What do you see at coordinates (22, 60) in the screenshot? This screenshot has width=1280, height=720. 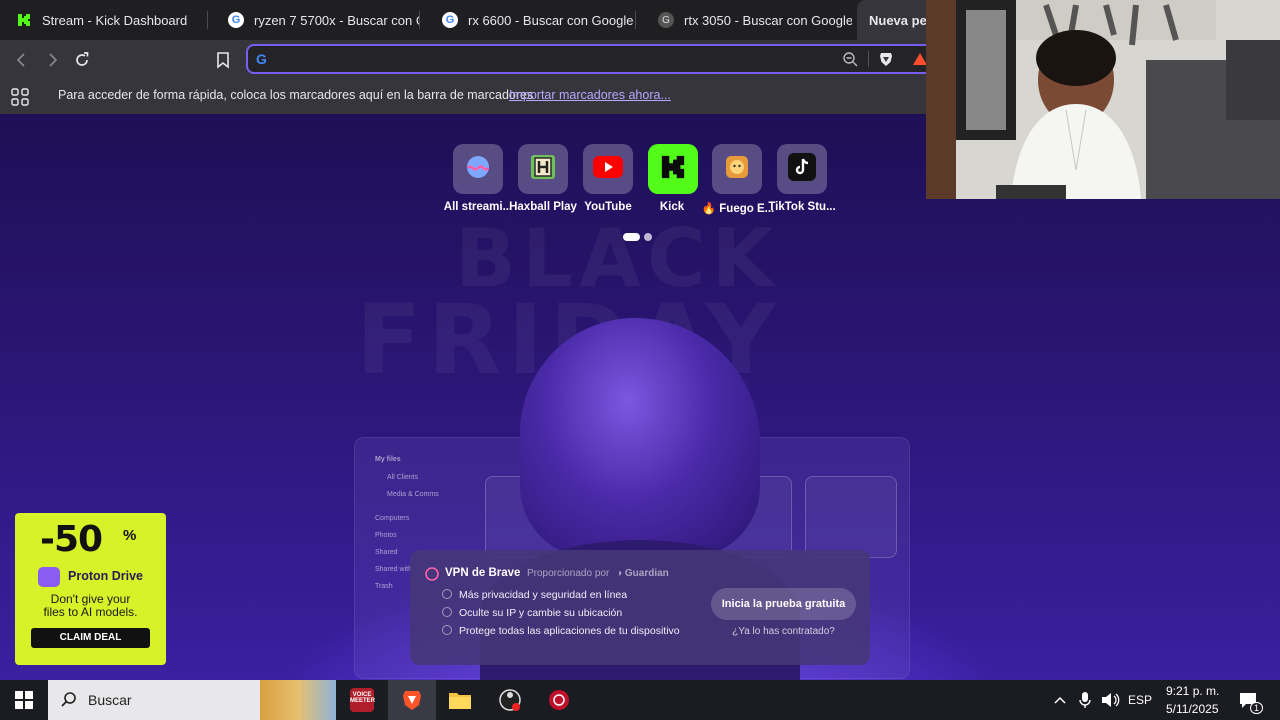 I see `back-icon` at bounding box center [22, 60].